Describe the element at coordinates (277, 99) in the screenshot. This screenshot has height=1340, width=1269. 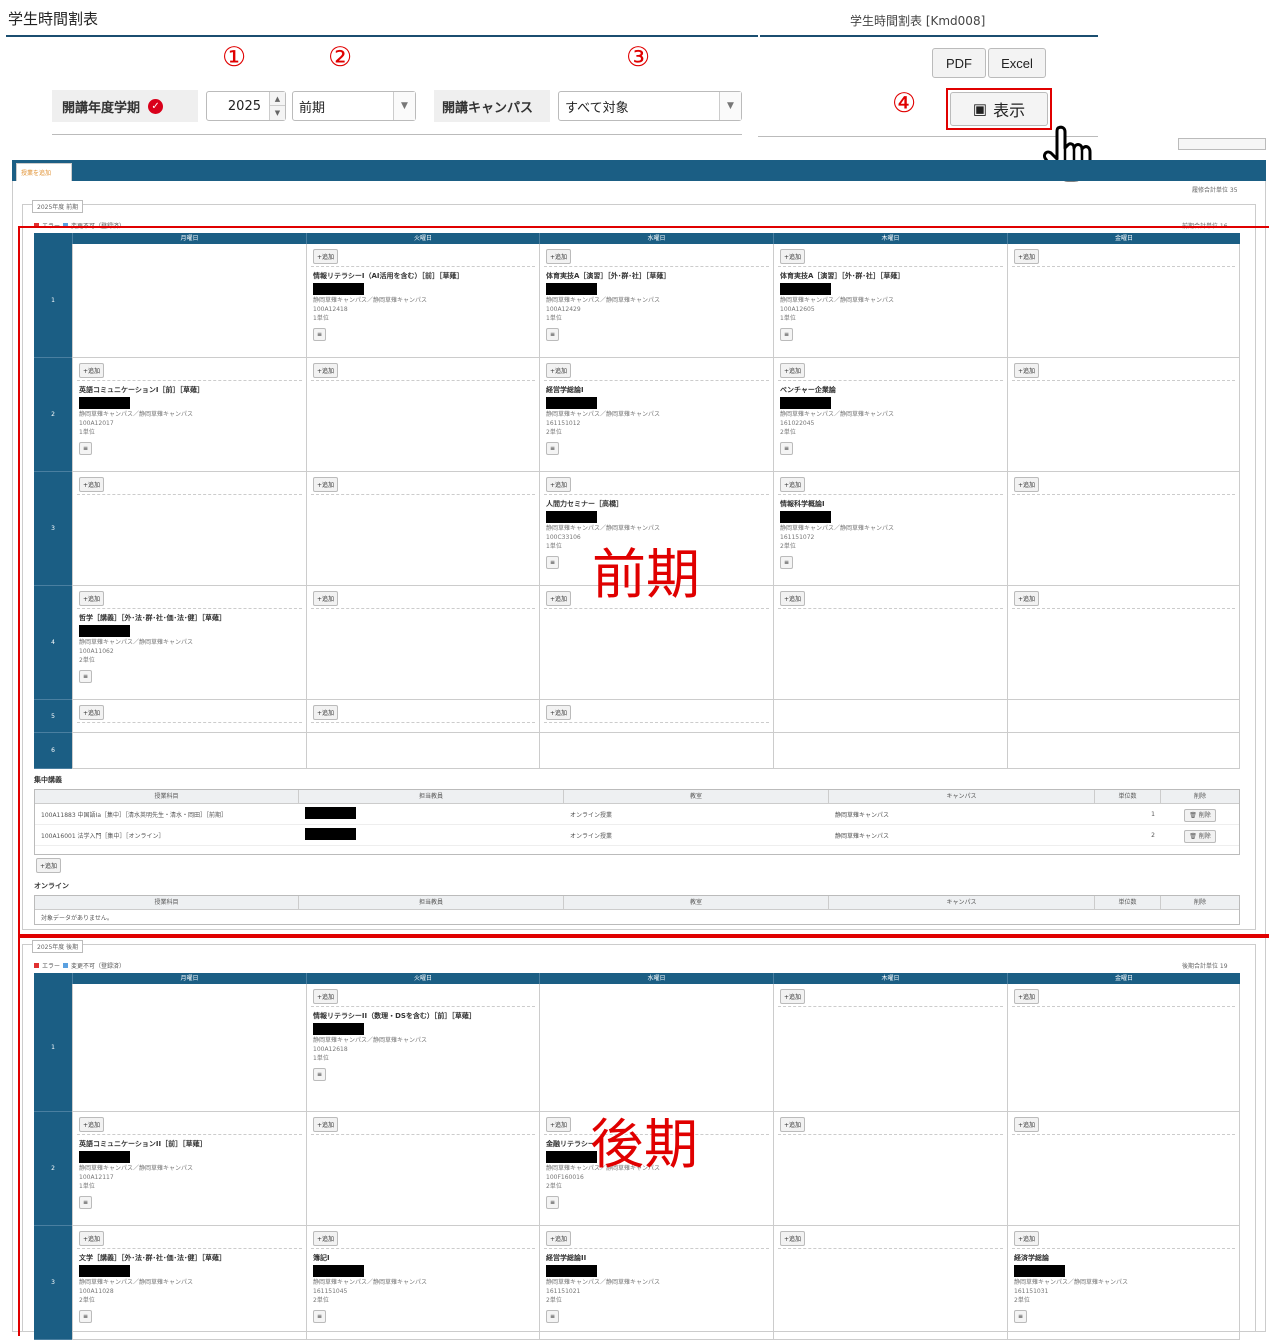
I see `stepper-up-icon: ▲` at that location.